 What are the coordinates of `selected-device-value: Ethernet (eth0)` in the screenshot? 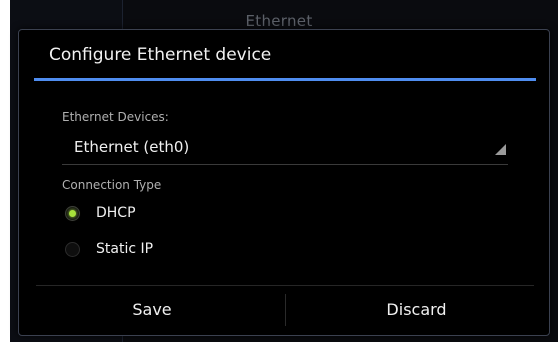 It's located at (132, 147).